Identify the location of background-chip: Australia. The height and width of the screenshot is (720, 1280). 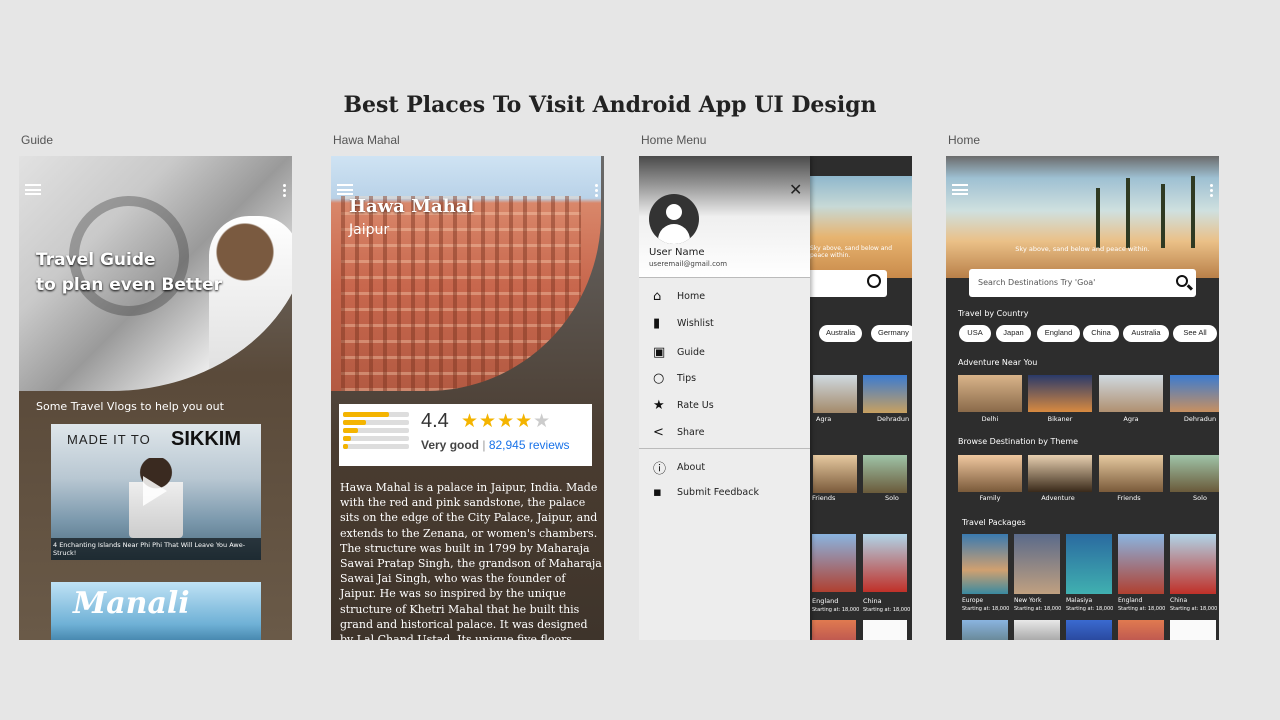
(841, 333).